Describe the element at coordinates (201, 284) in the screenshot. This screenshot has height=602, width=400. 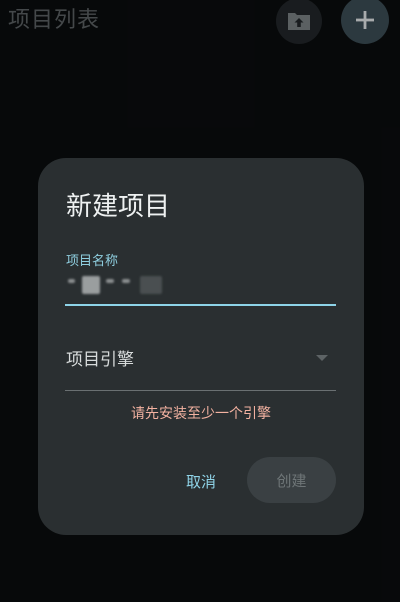
I see `project-name-input` at that location.